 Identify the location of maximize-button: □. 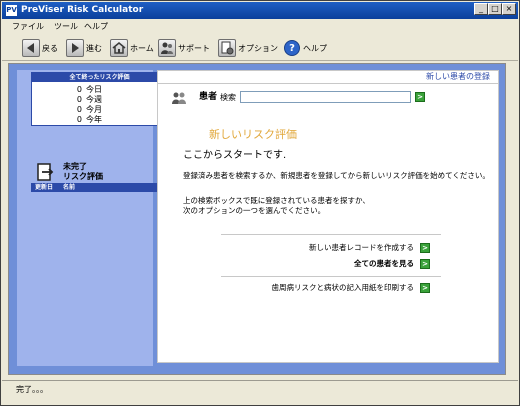
(495, 9).